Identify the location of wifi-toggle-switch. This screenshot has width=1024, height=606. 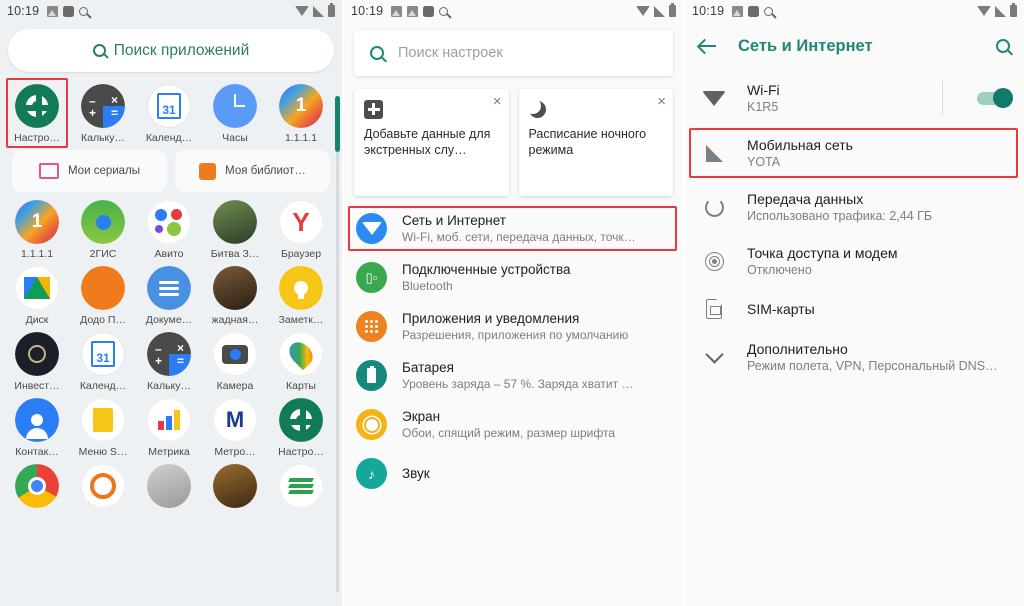
(995, 97).